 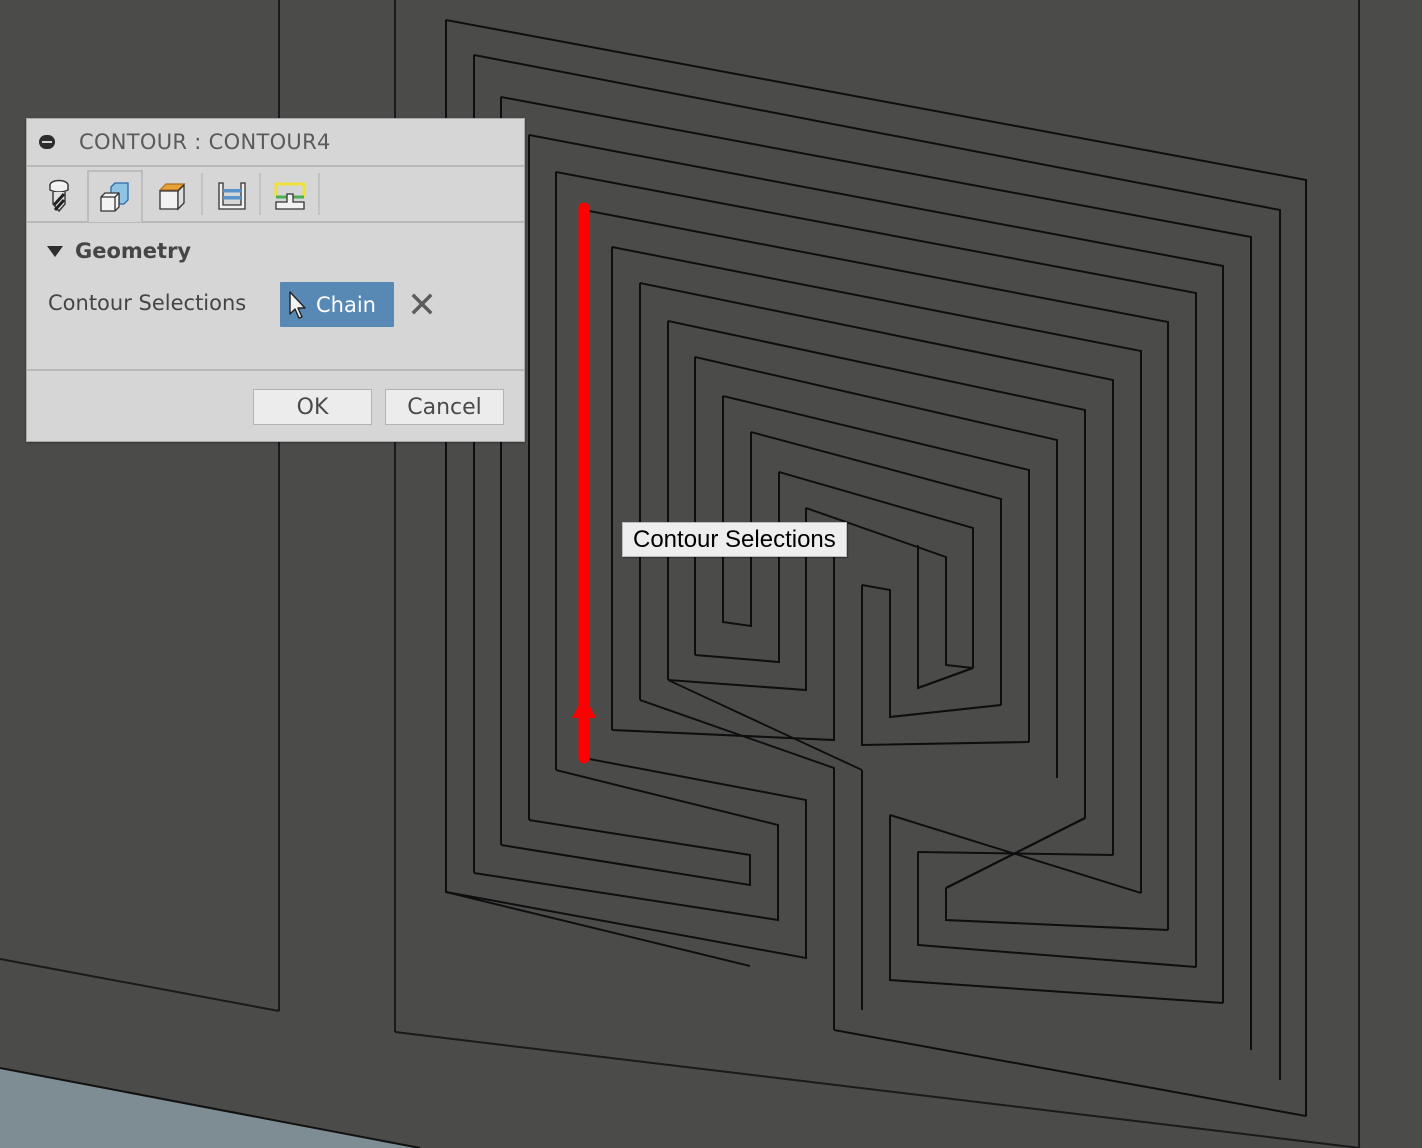 I want to click on tab-heights, so click(x=173, y=196).